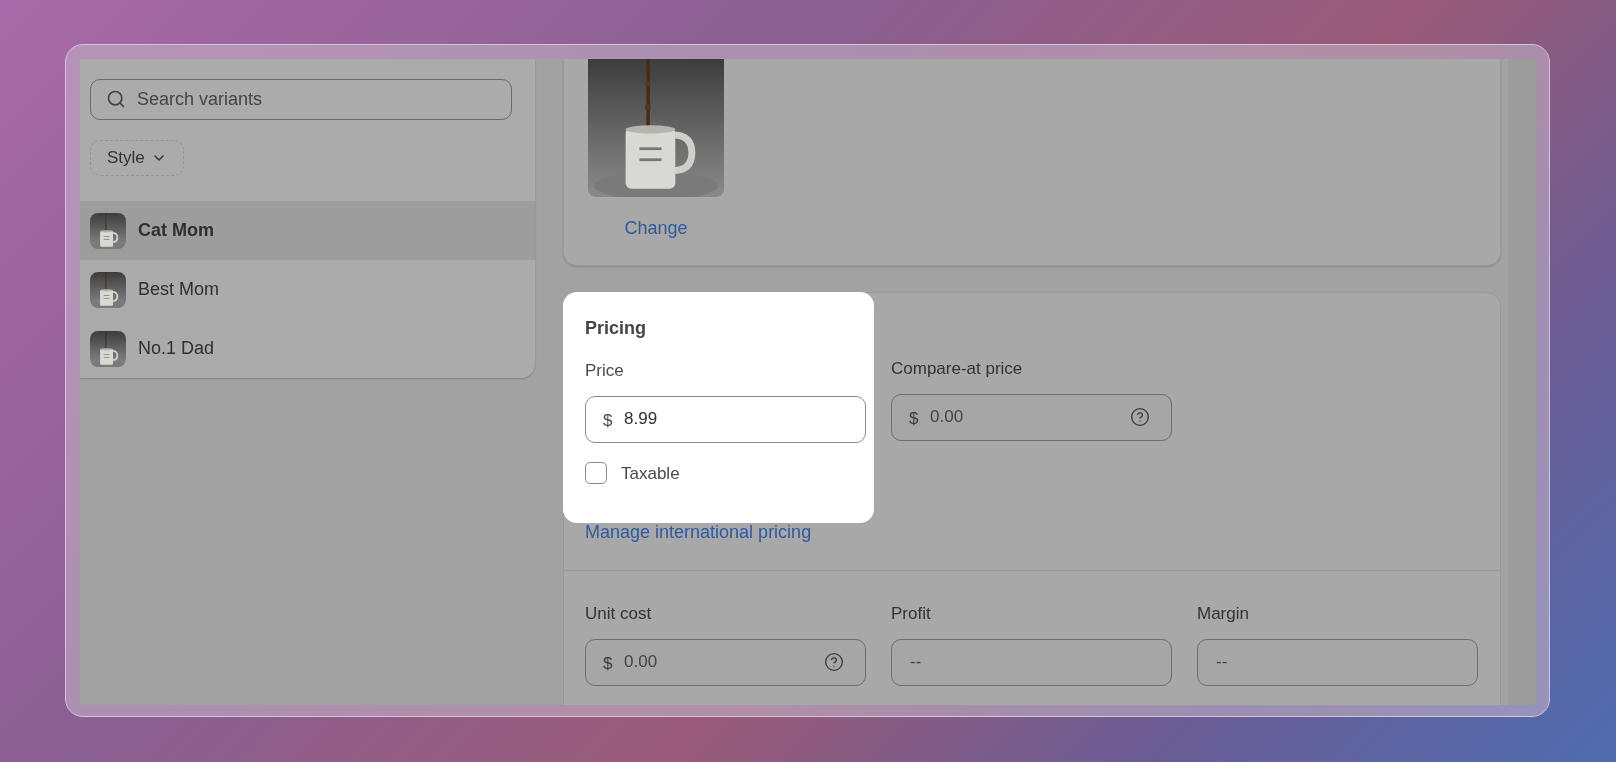 This screenshot has height=762, width=1616. I want to click on search-field: Search variants, so click(301, 99).